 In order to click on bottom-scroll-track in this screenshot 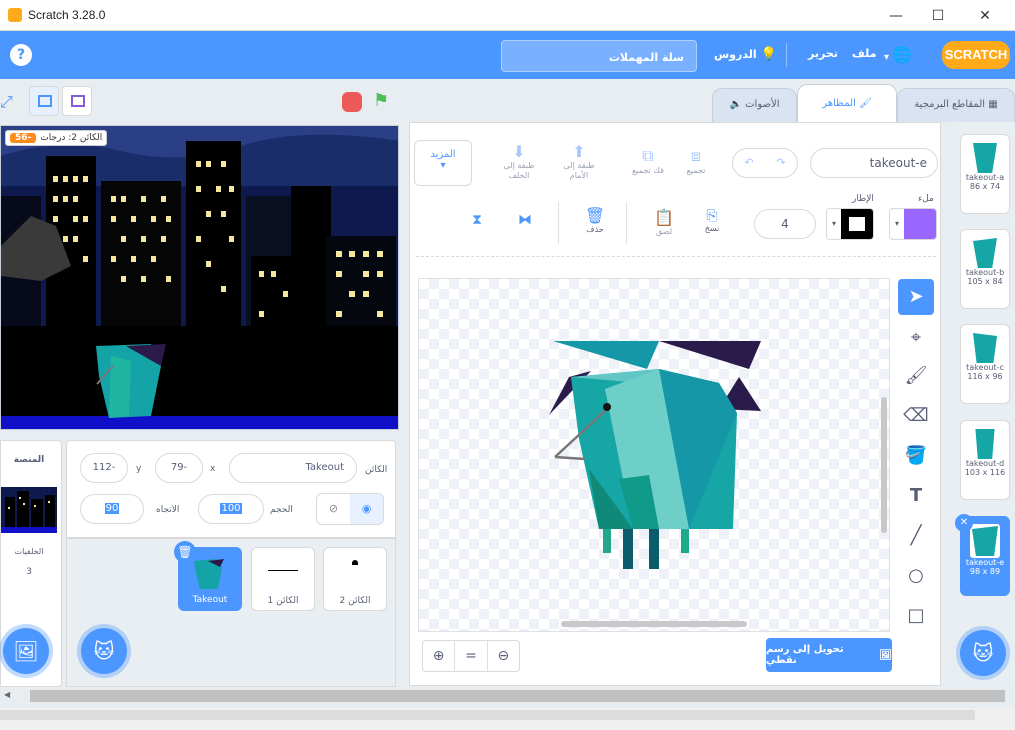, I will do `click(487, 715)`.